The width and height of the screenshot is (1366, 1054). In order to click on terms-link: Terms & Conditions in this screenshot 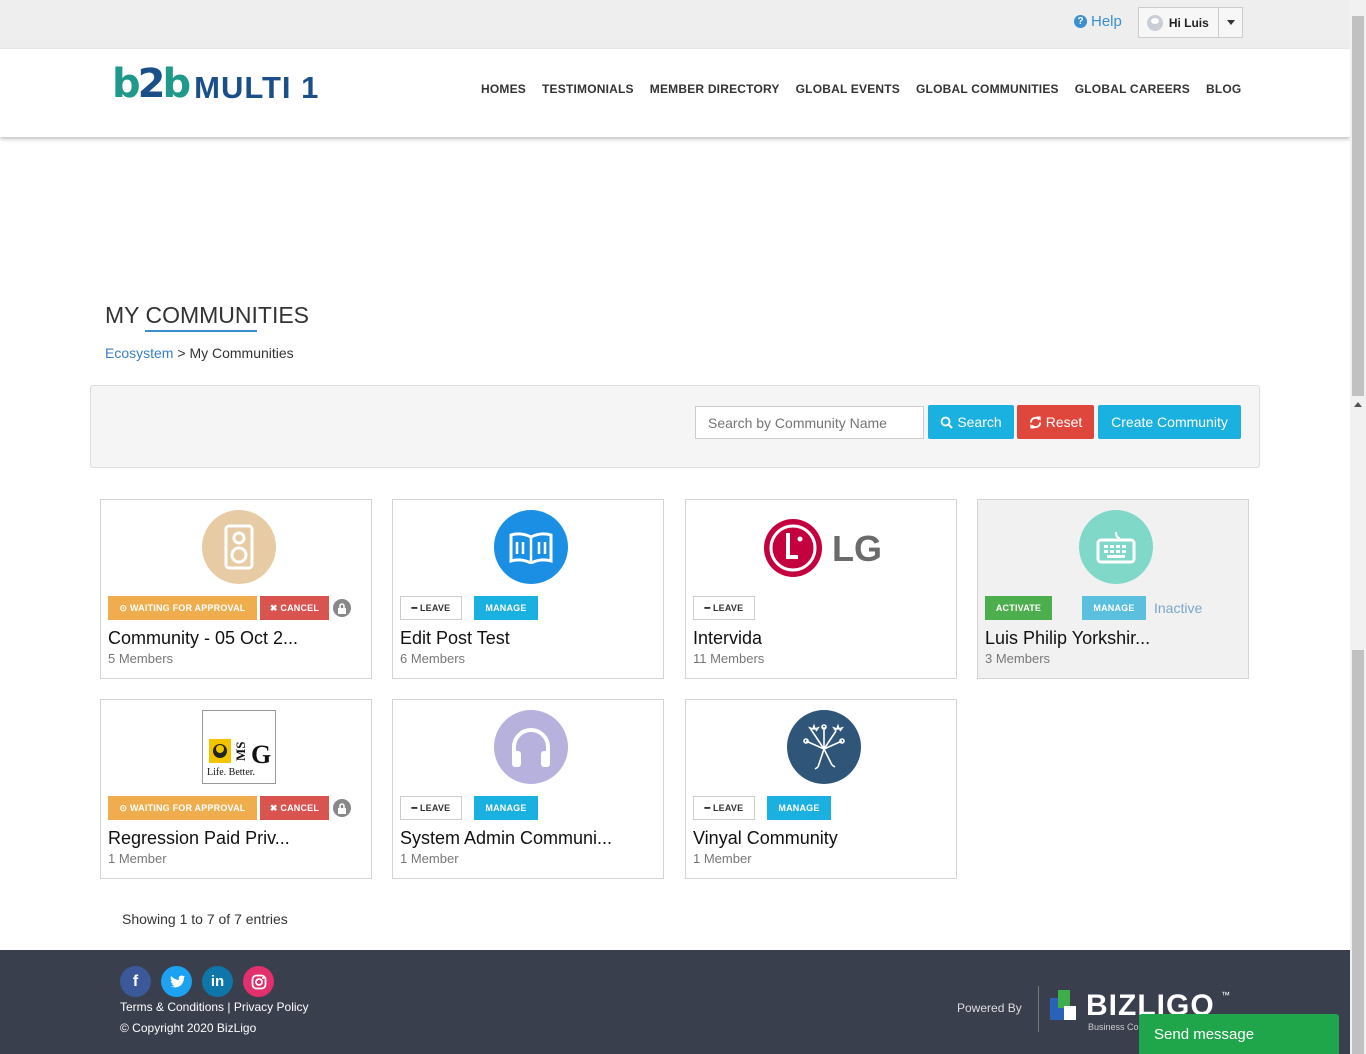, I will do `click(172, 1007)`.